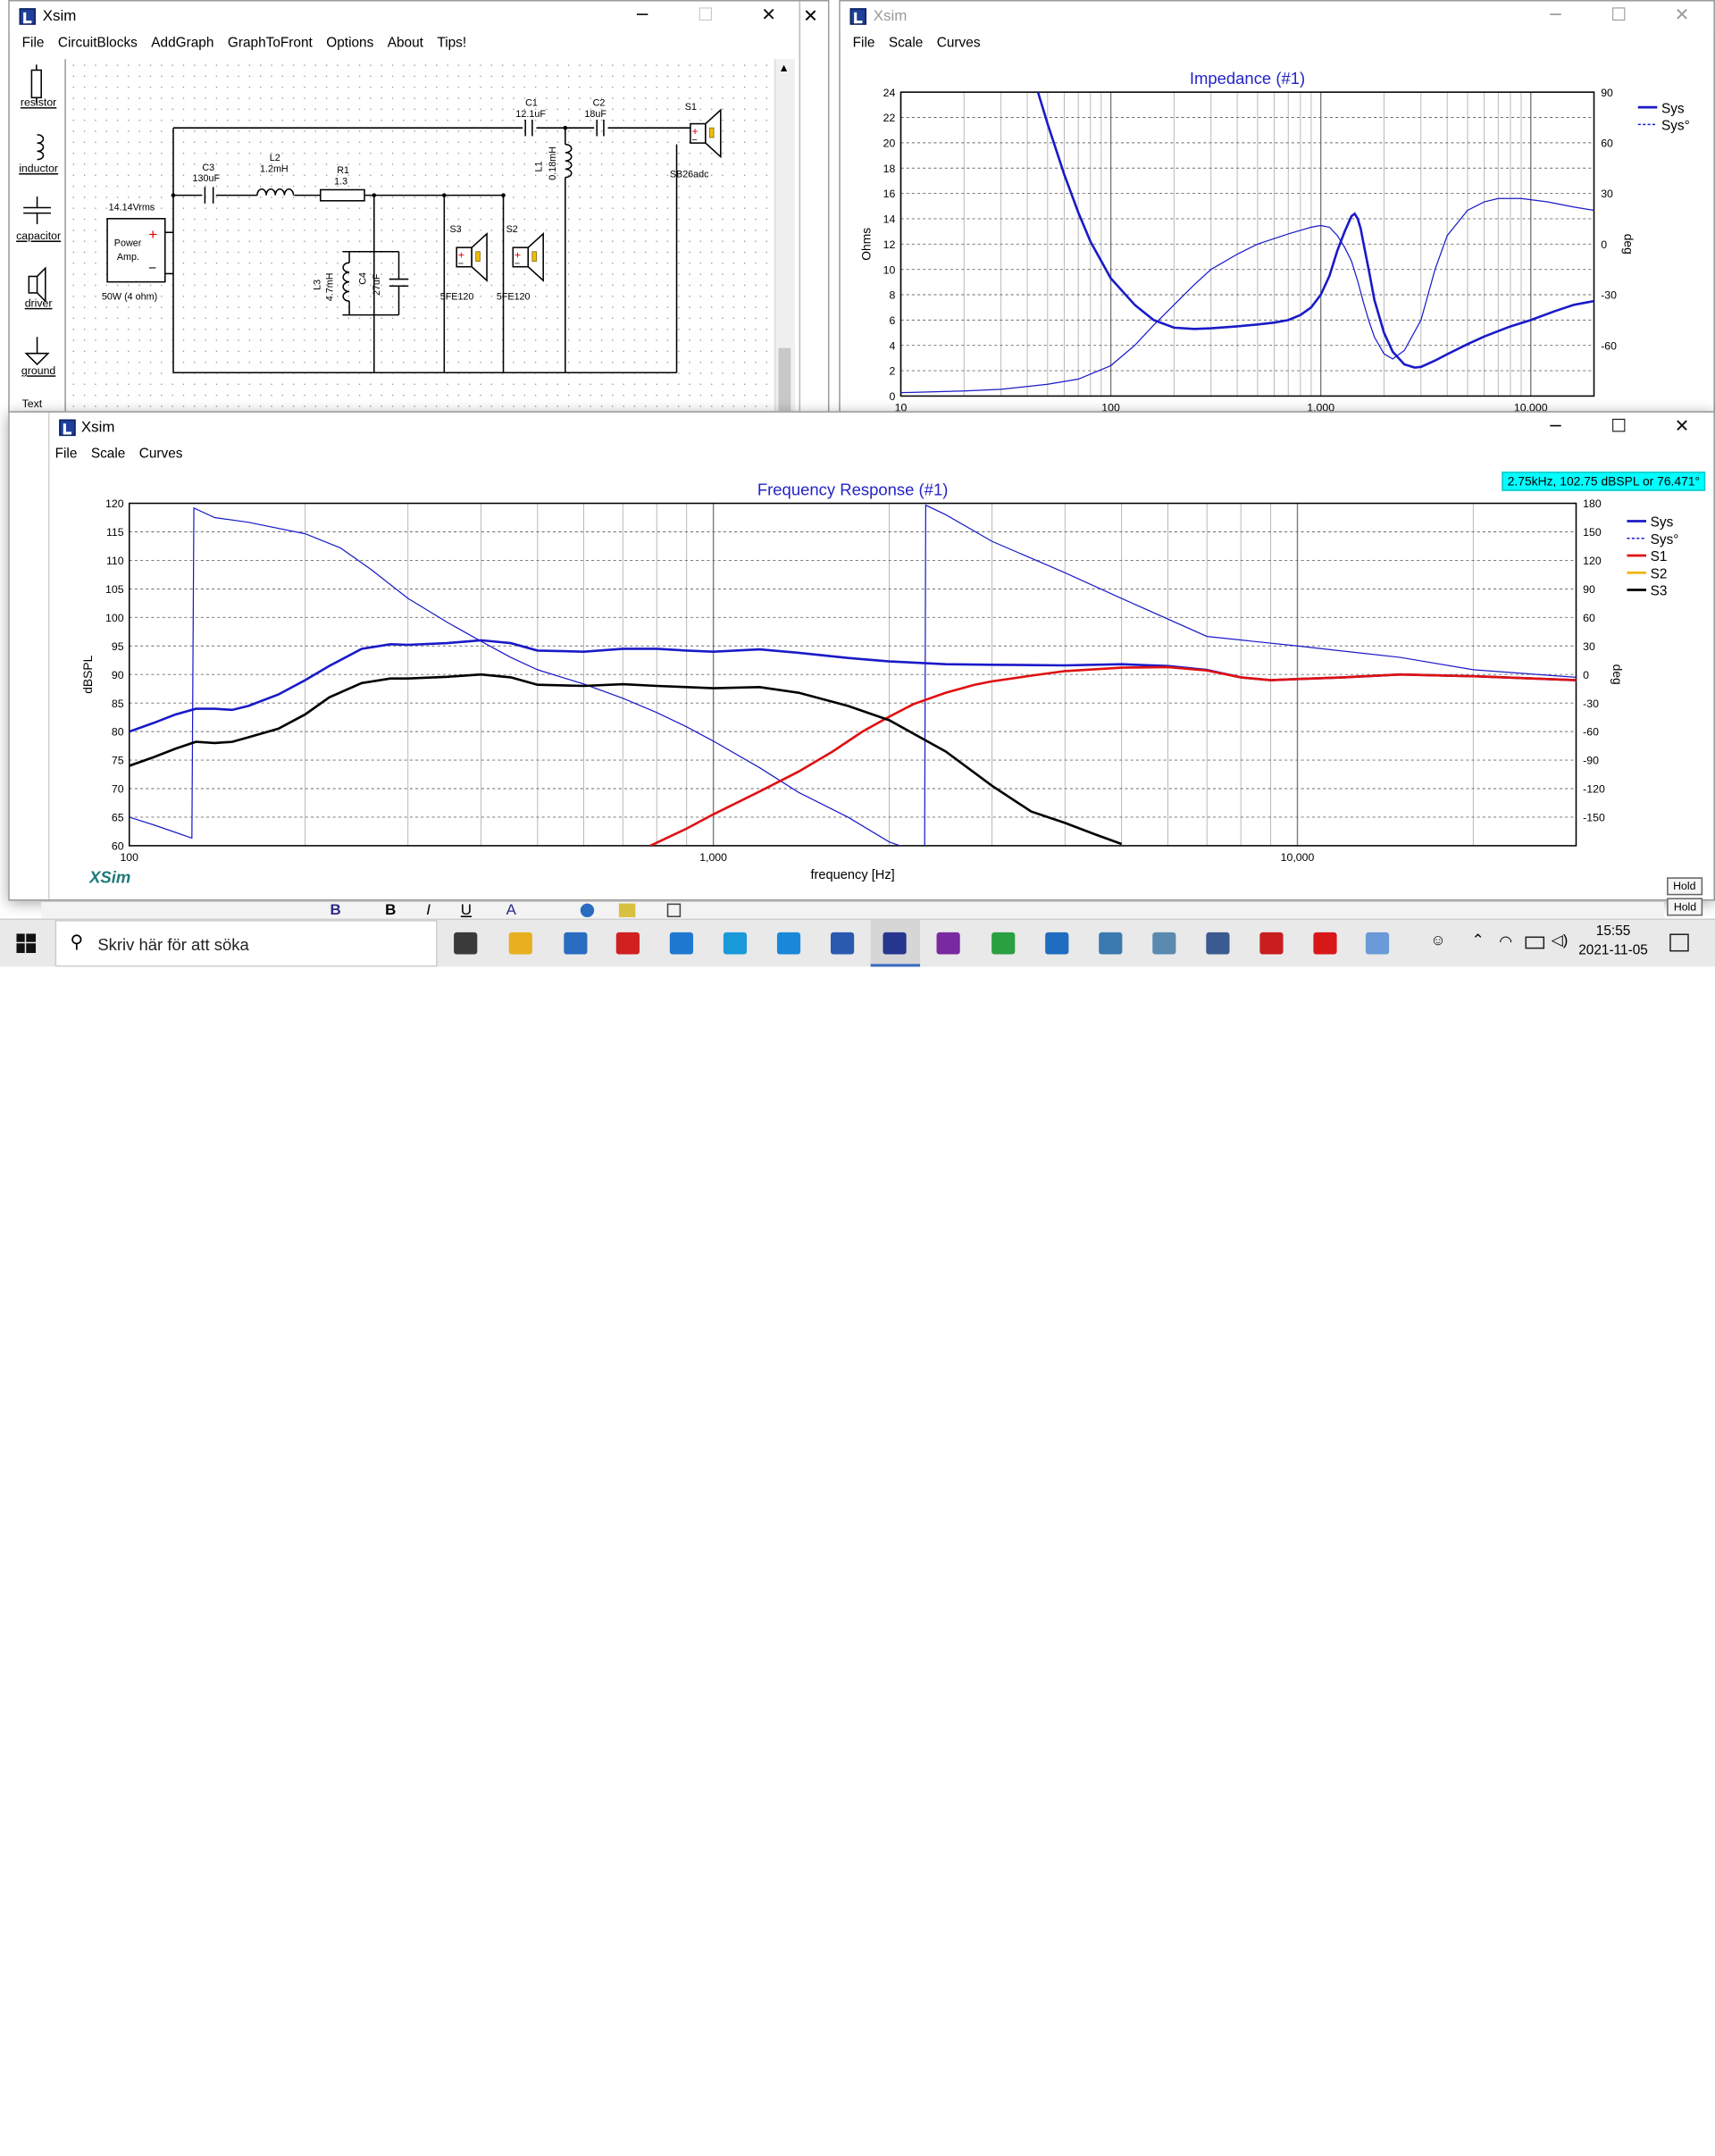 The image size is (1715, 2156). I want to click on people-icon: ☺, so click(1437, 940).